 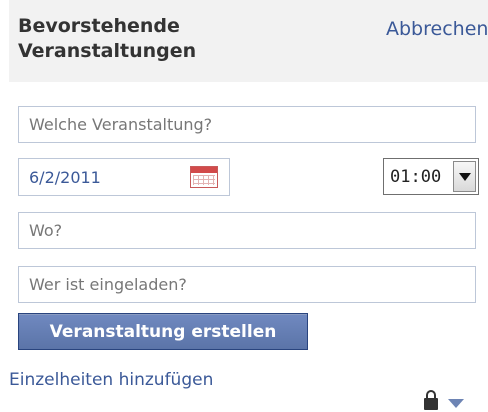 I want to click on lock-body, so click(x=431, y=404).